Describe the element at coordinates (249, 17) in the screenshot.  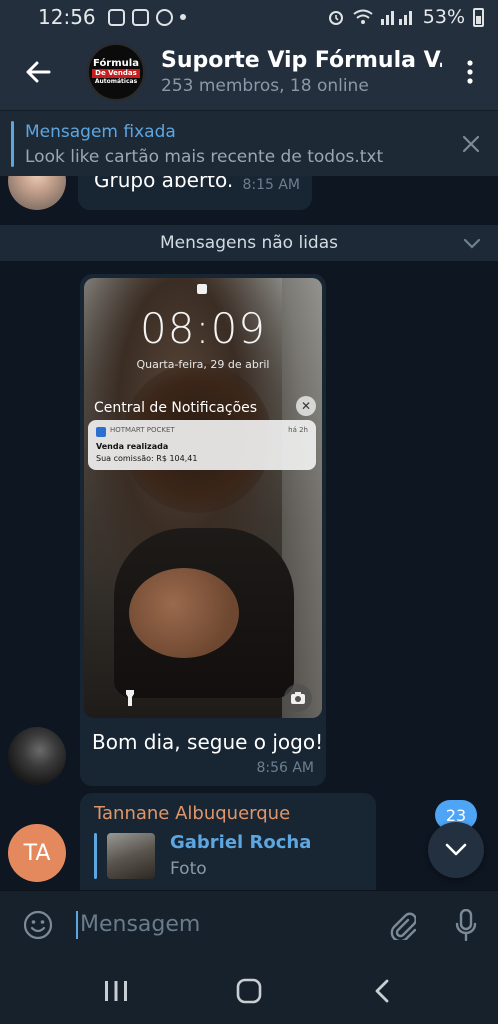
I see `status-bar: 12:56 53%` at that location.